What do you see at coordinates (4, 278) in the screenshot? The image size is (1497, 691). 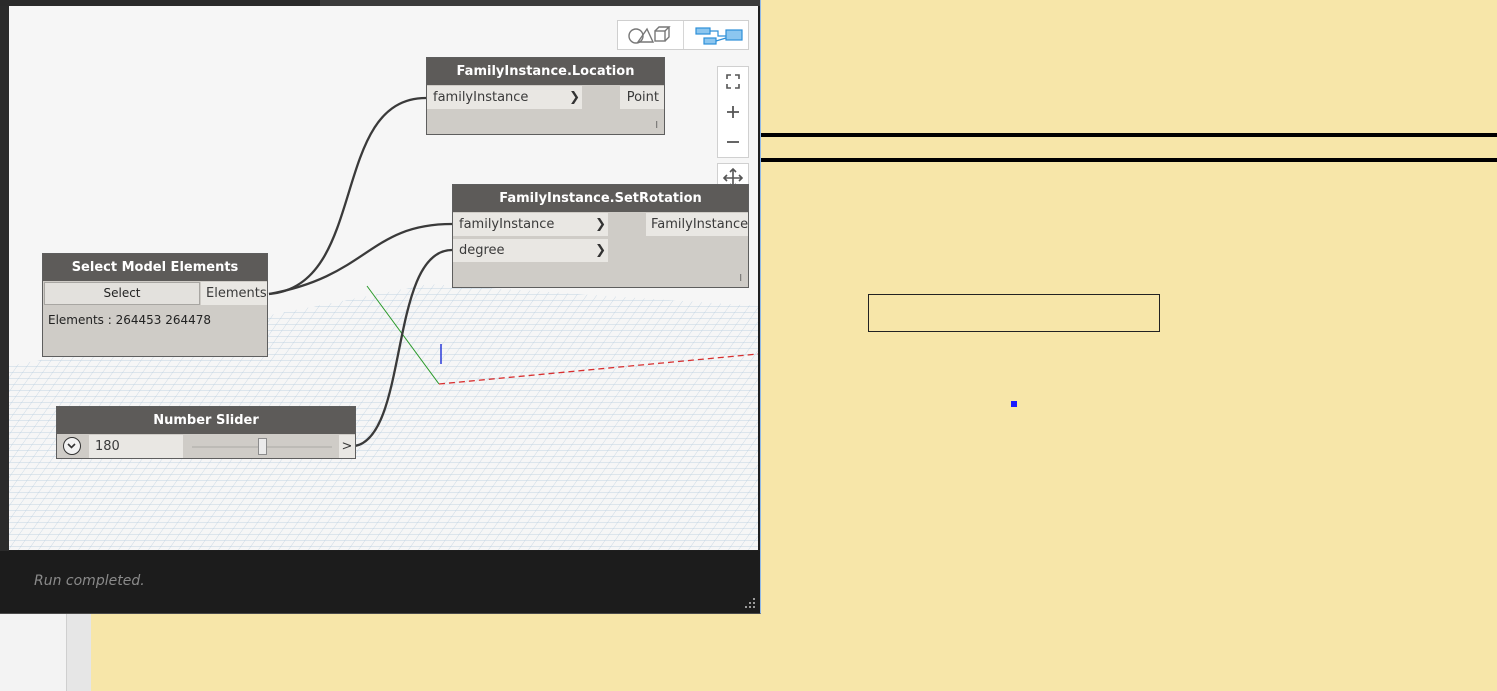 I see `dynamo-library-edge` at bounding box center [4, 278].